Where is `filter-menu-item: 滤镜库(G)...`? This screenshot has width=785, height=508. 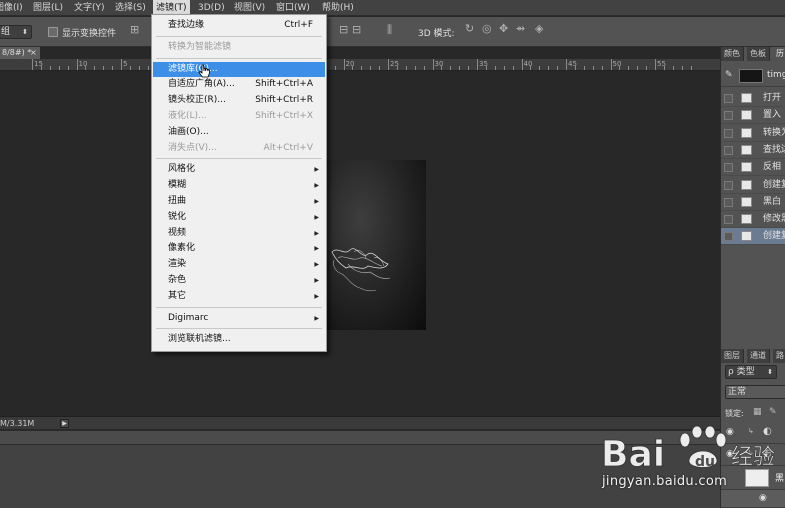 filter-menu-item: 滤镜库(G)... is located at coordinates (239, 69).